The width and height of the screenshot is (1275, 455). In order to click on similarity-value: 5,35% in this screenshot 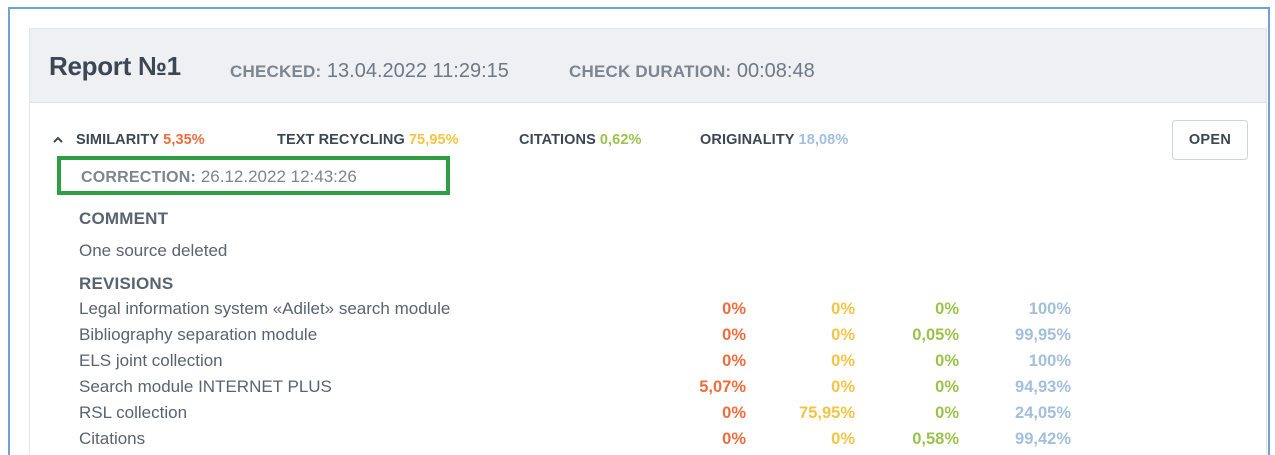, I will do `click(184, 140)`.